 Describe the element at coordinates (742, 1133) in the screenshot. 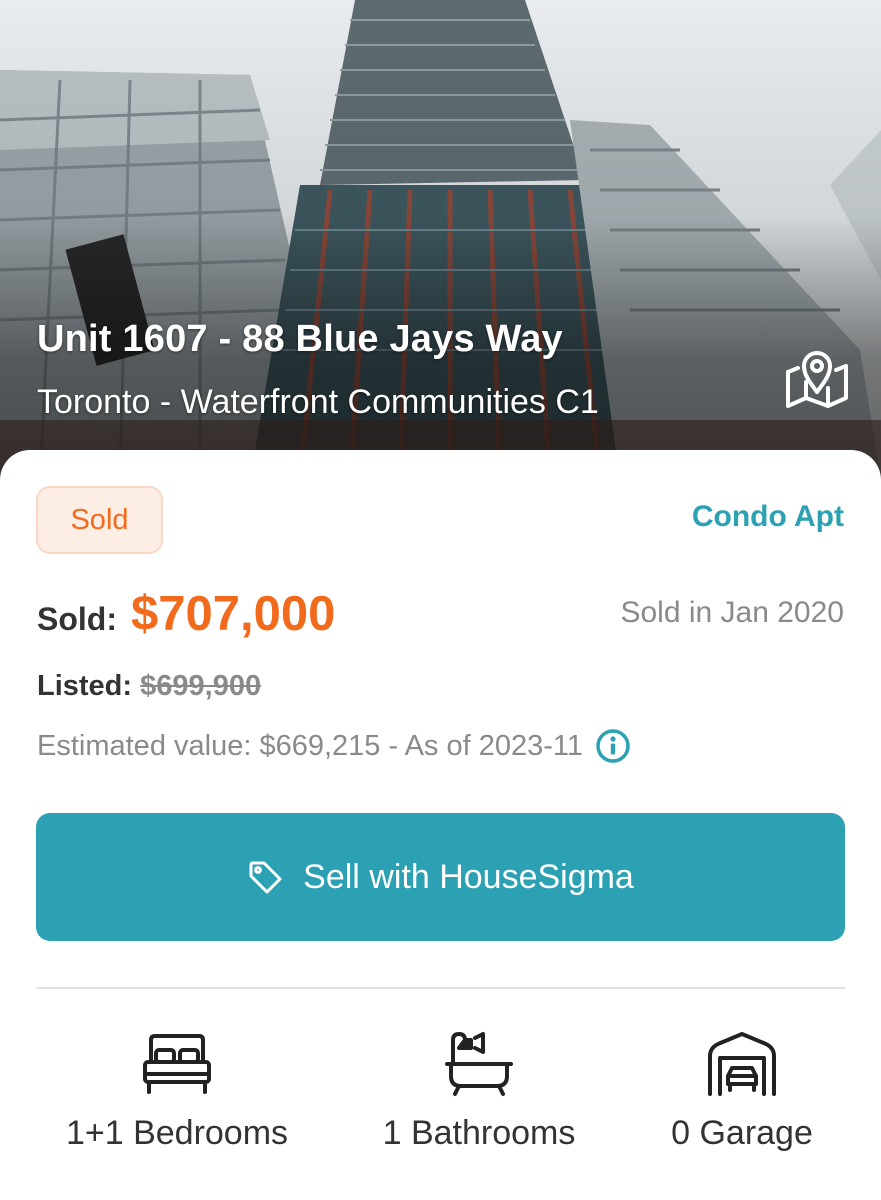

I see `garage-label: 0 Garage` at that location.